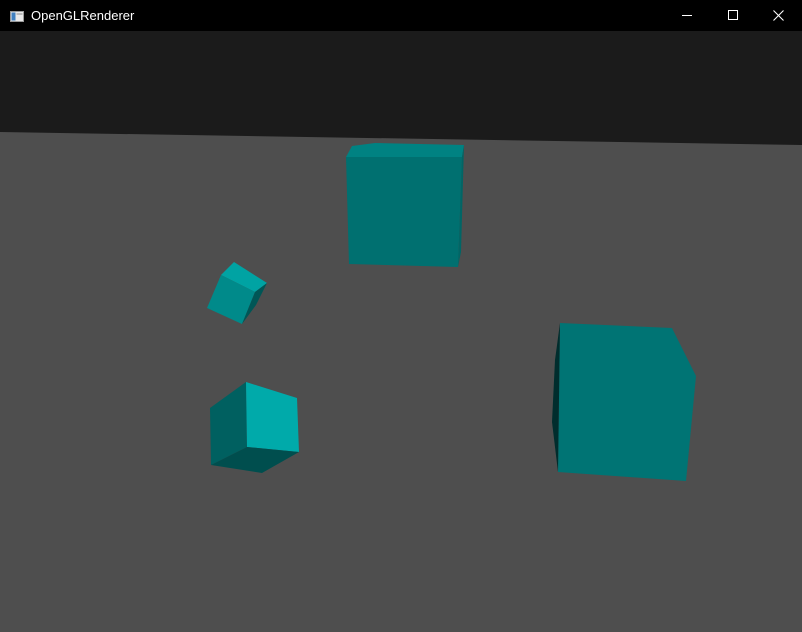  I want to click on minimize-button, so click(687, 15).